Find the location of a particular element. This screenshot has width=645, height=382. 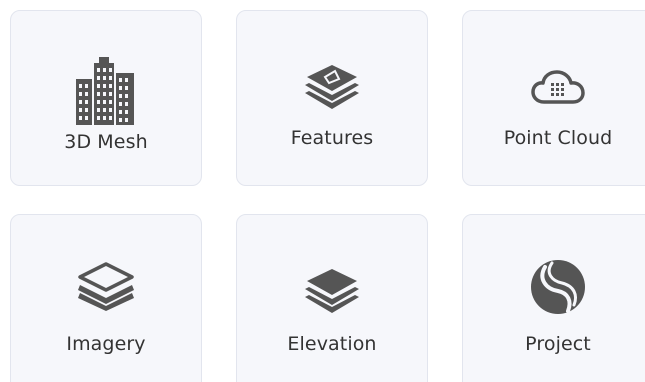

tile-label: Point Cloud is located at coordinates (558, 138).